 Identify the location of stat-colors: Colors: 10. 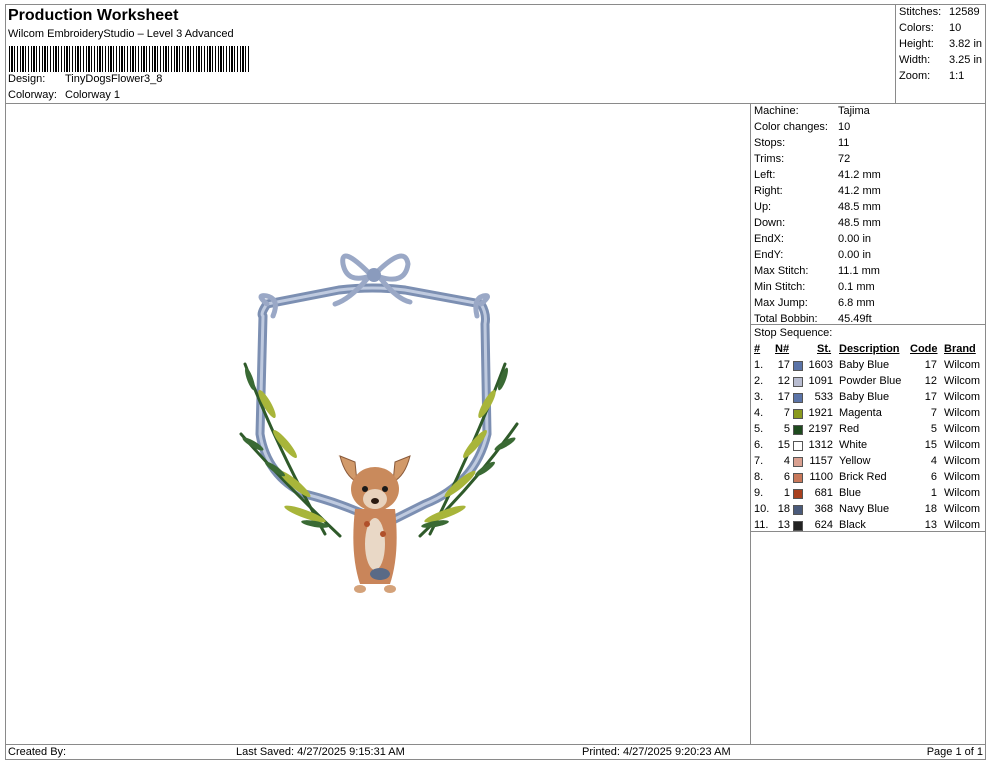
(930, 28).